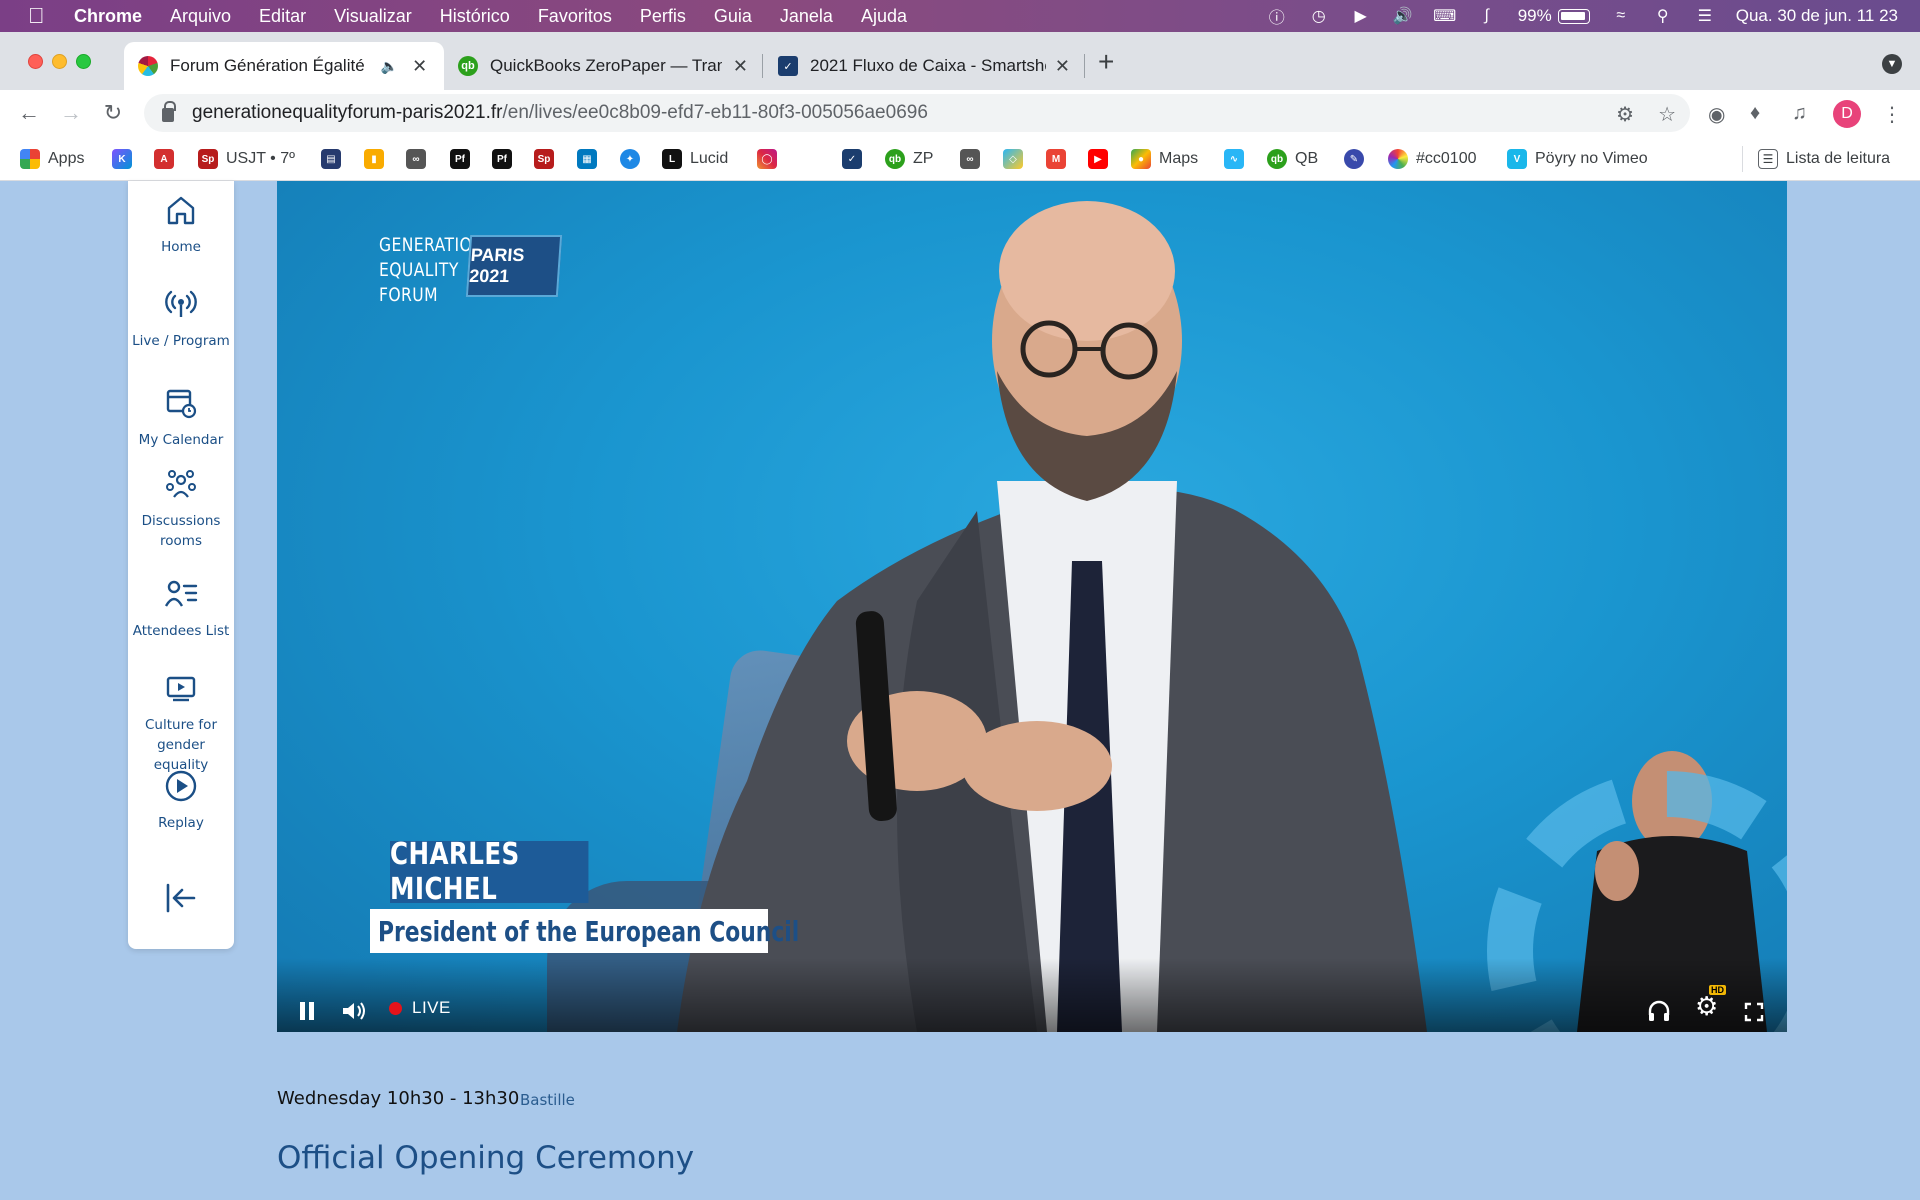 Image resolution: width=1920 pixels, height=1200 pixels. Describe the element at coordinates (1577, 159) in the screenshot. I see `bookmark-poyry-vimeo: V Pöyry no Vimeo` at that location.